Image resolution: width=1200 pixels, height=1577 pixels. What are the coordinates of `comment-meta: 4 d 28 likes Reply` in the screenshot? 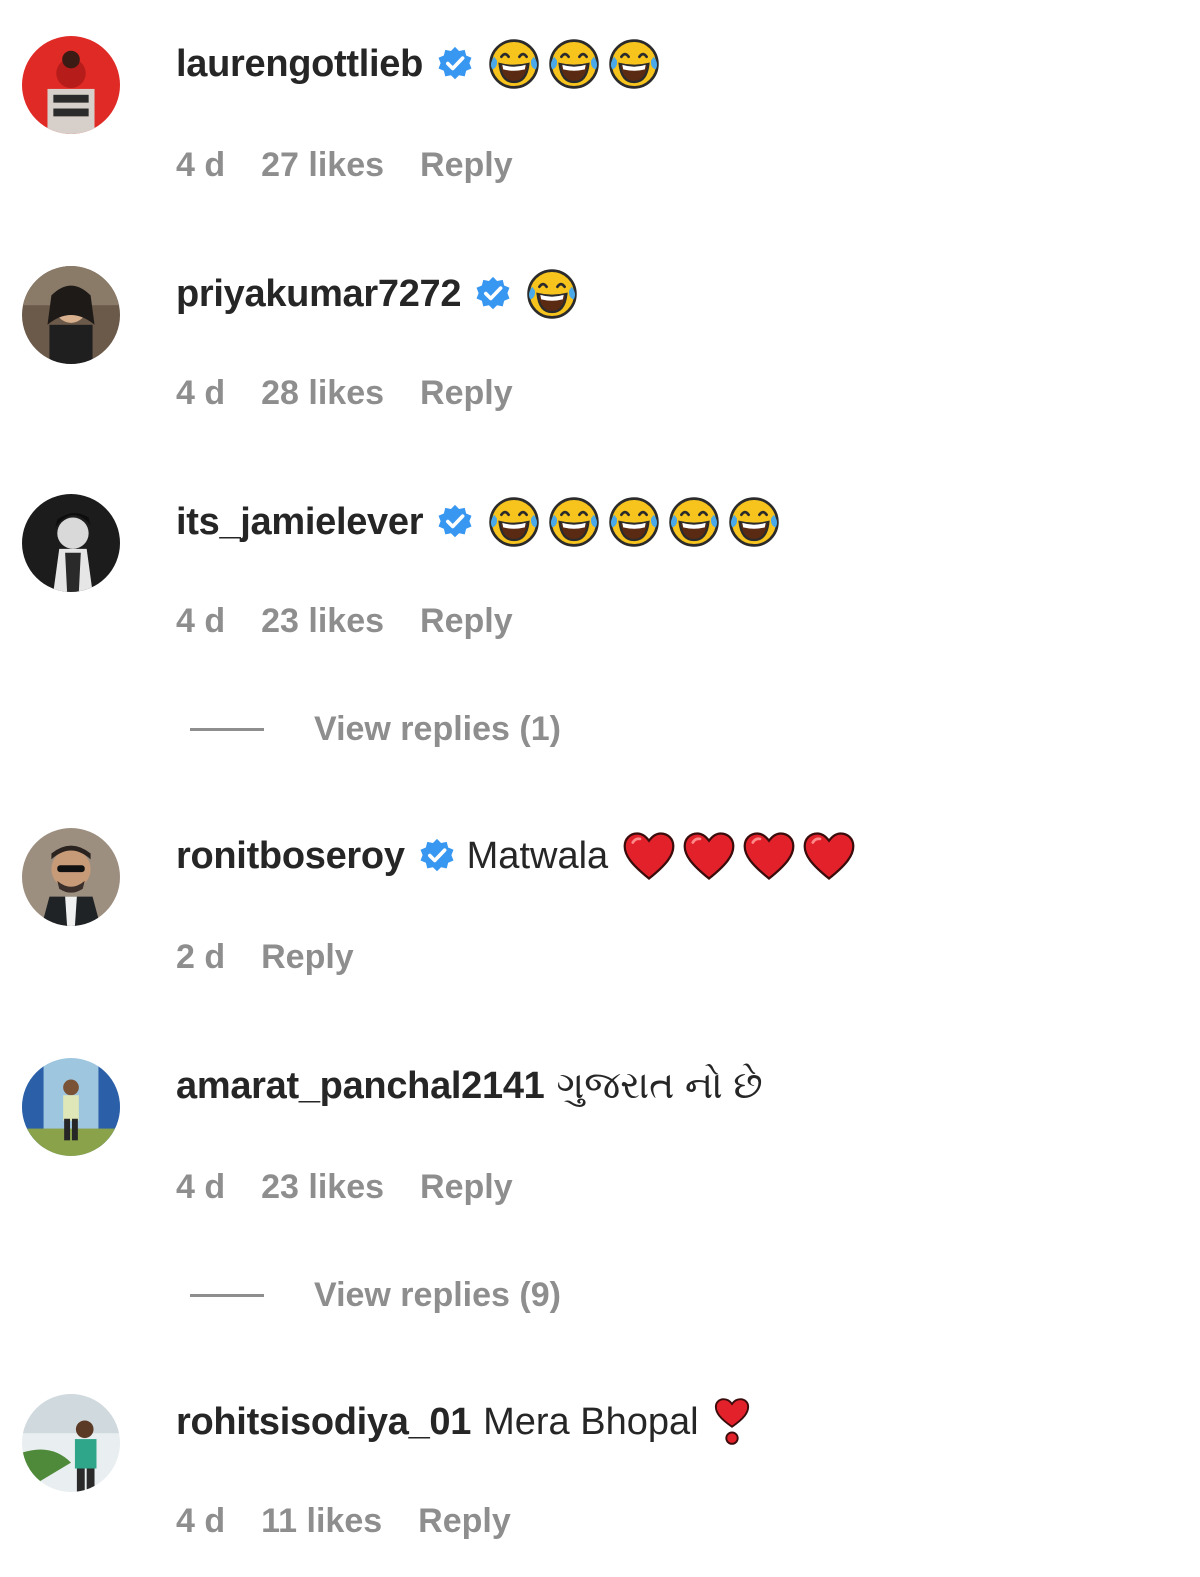 It's located at (344, 393).